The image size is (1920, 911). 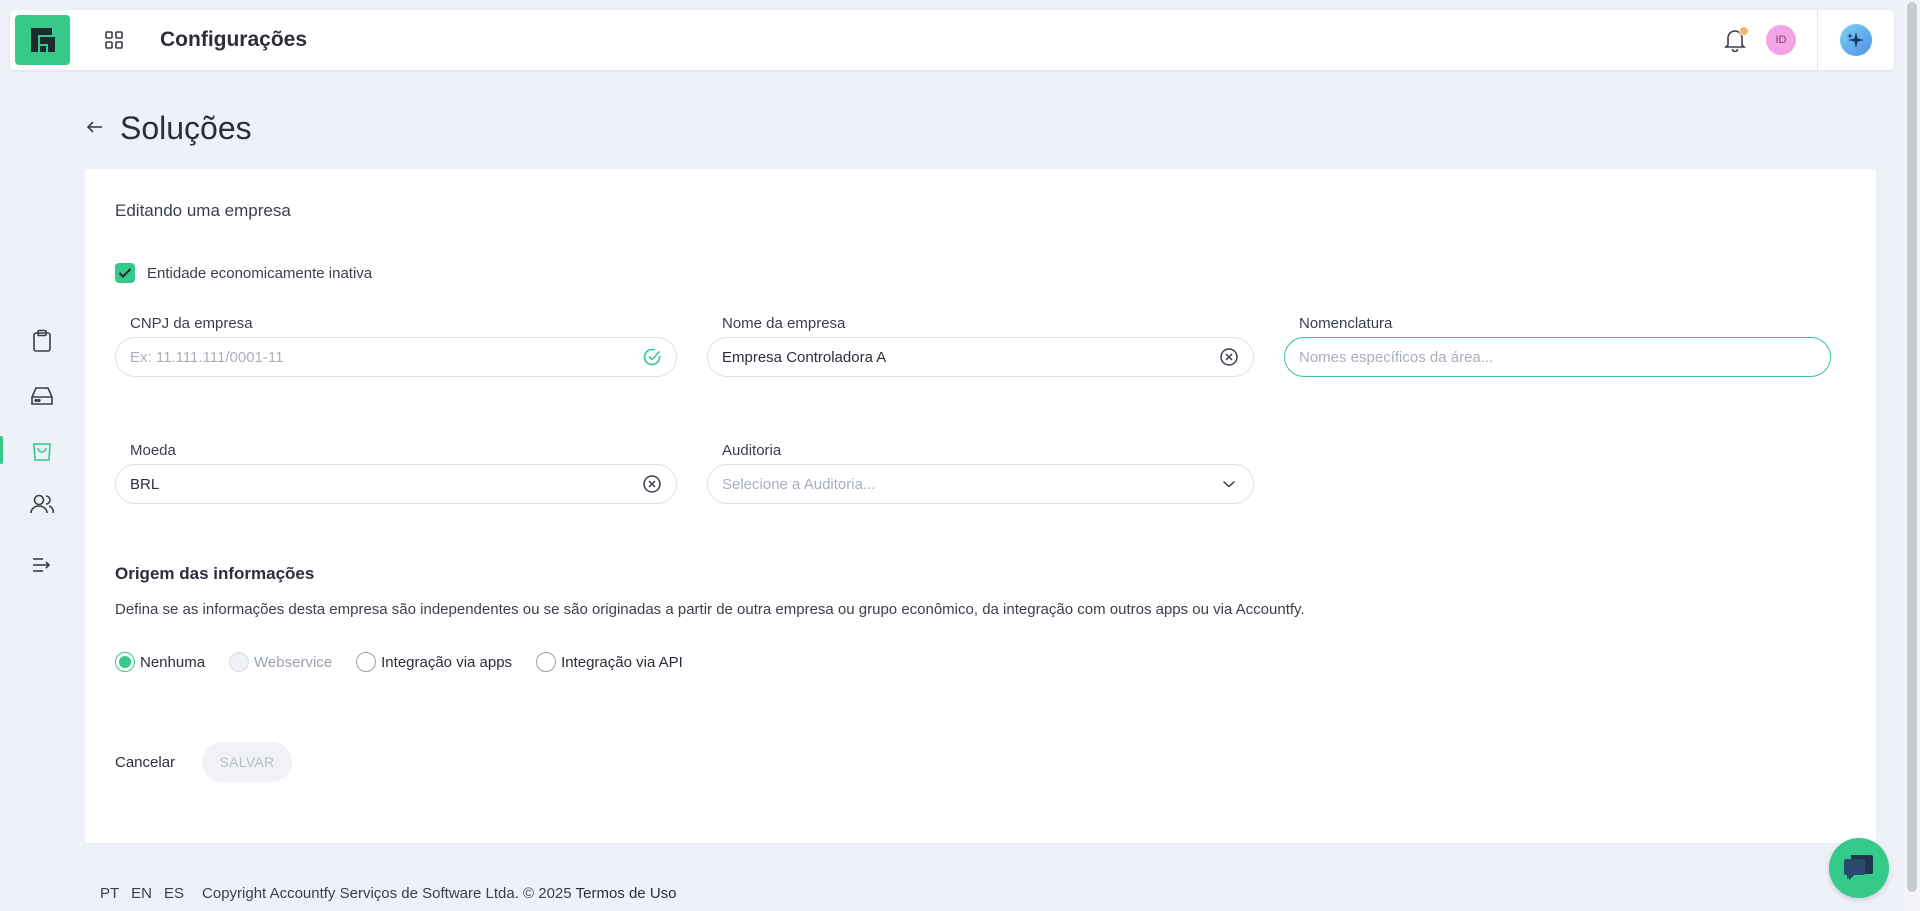 I want to click on drive-icon, so click(x=42, y=396).